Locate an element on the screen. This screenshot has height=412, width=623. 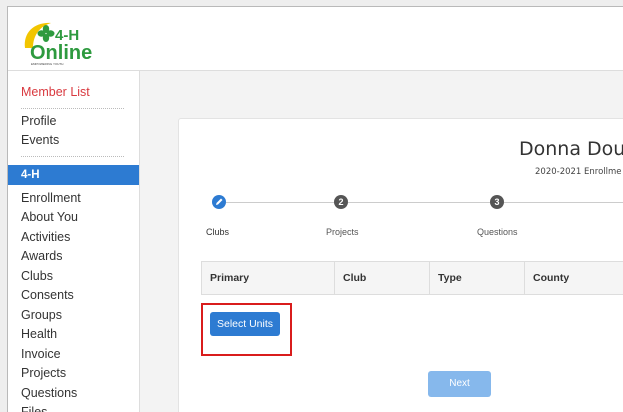
column-header-club: Club is located at coordinates (382, 278).